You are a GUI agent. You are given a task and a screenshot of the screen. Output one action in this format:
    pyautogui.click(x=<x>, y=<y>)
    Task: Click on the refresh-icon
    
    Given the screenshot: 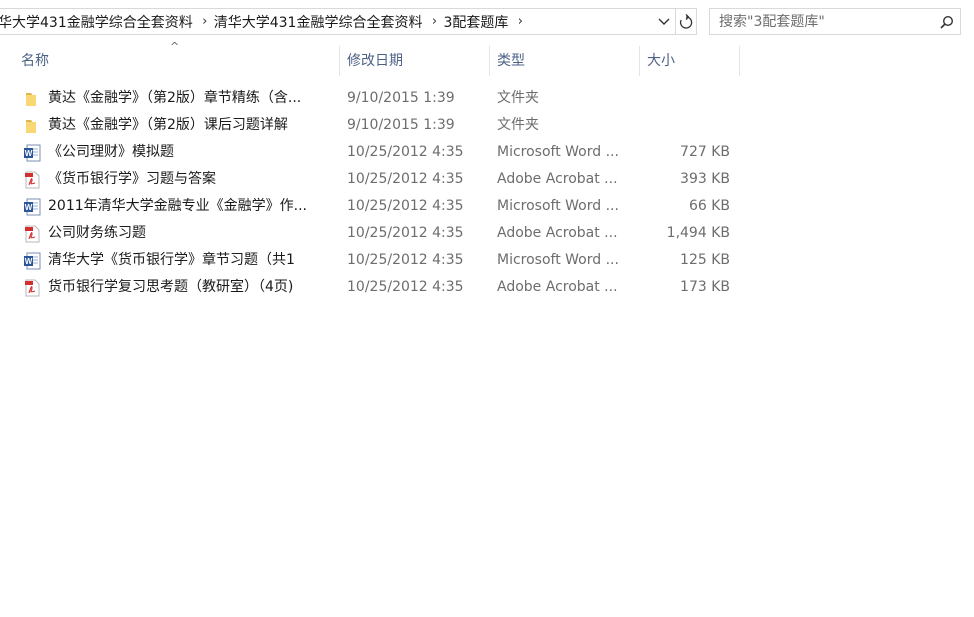 What is the action you would take?
    pyautogui.click(x=686, y=21)
    